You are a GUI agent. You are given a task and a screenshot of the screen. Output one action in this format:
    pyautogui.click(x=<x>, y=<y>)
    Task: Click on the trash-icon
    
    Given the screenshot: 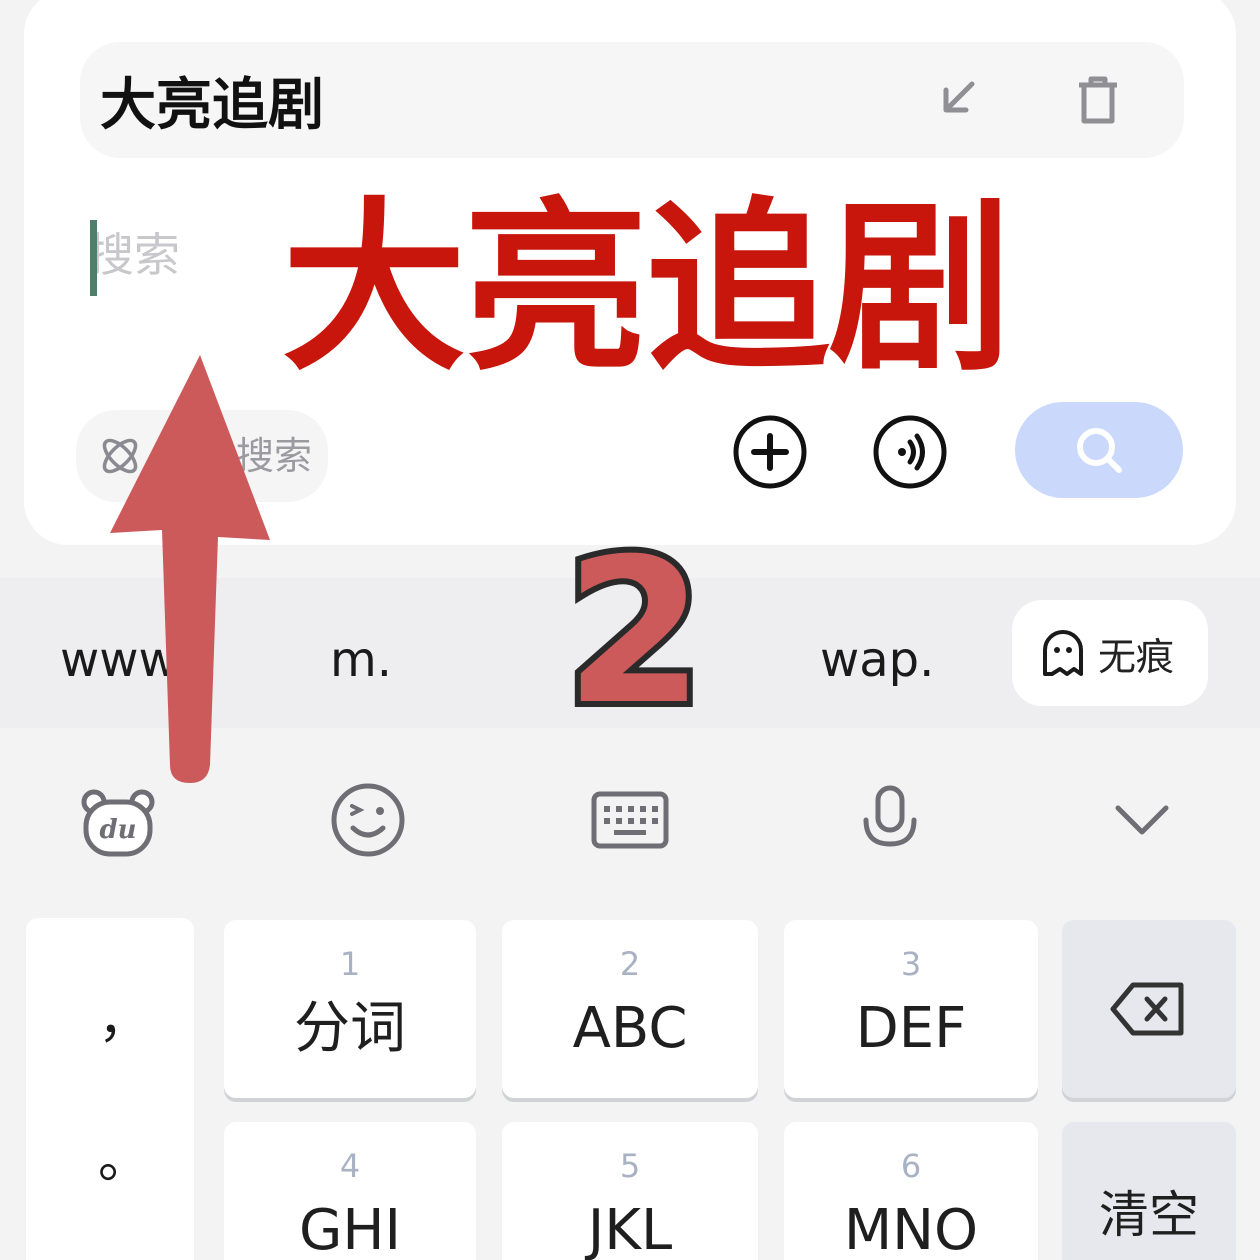 What is the action you would take?
    pyautogui.click(x=1098, y=100)
    